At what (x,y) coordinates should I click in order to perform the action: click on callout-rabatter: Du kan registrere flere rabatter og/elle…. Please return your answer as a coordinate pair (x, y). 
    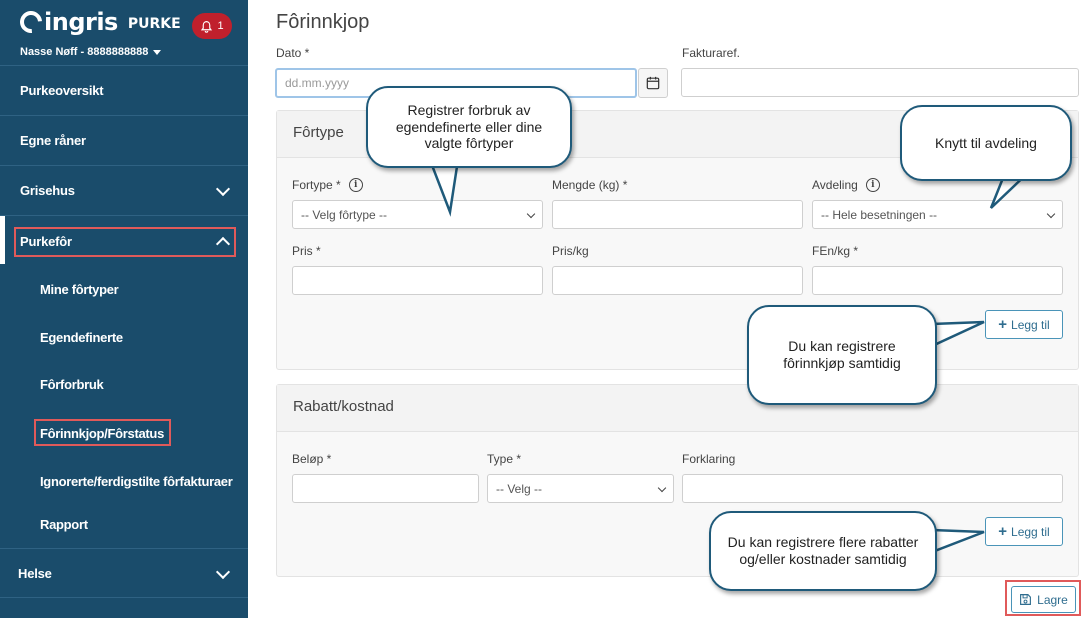
    Looking at the image, I should click on (823, 551).